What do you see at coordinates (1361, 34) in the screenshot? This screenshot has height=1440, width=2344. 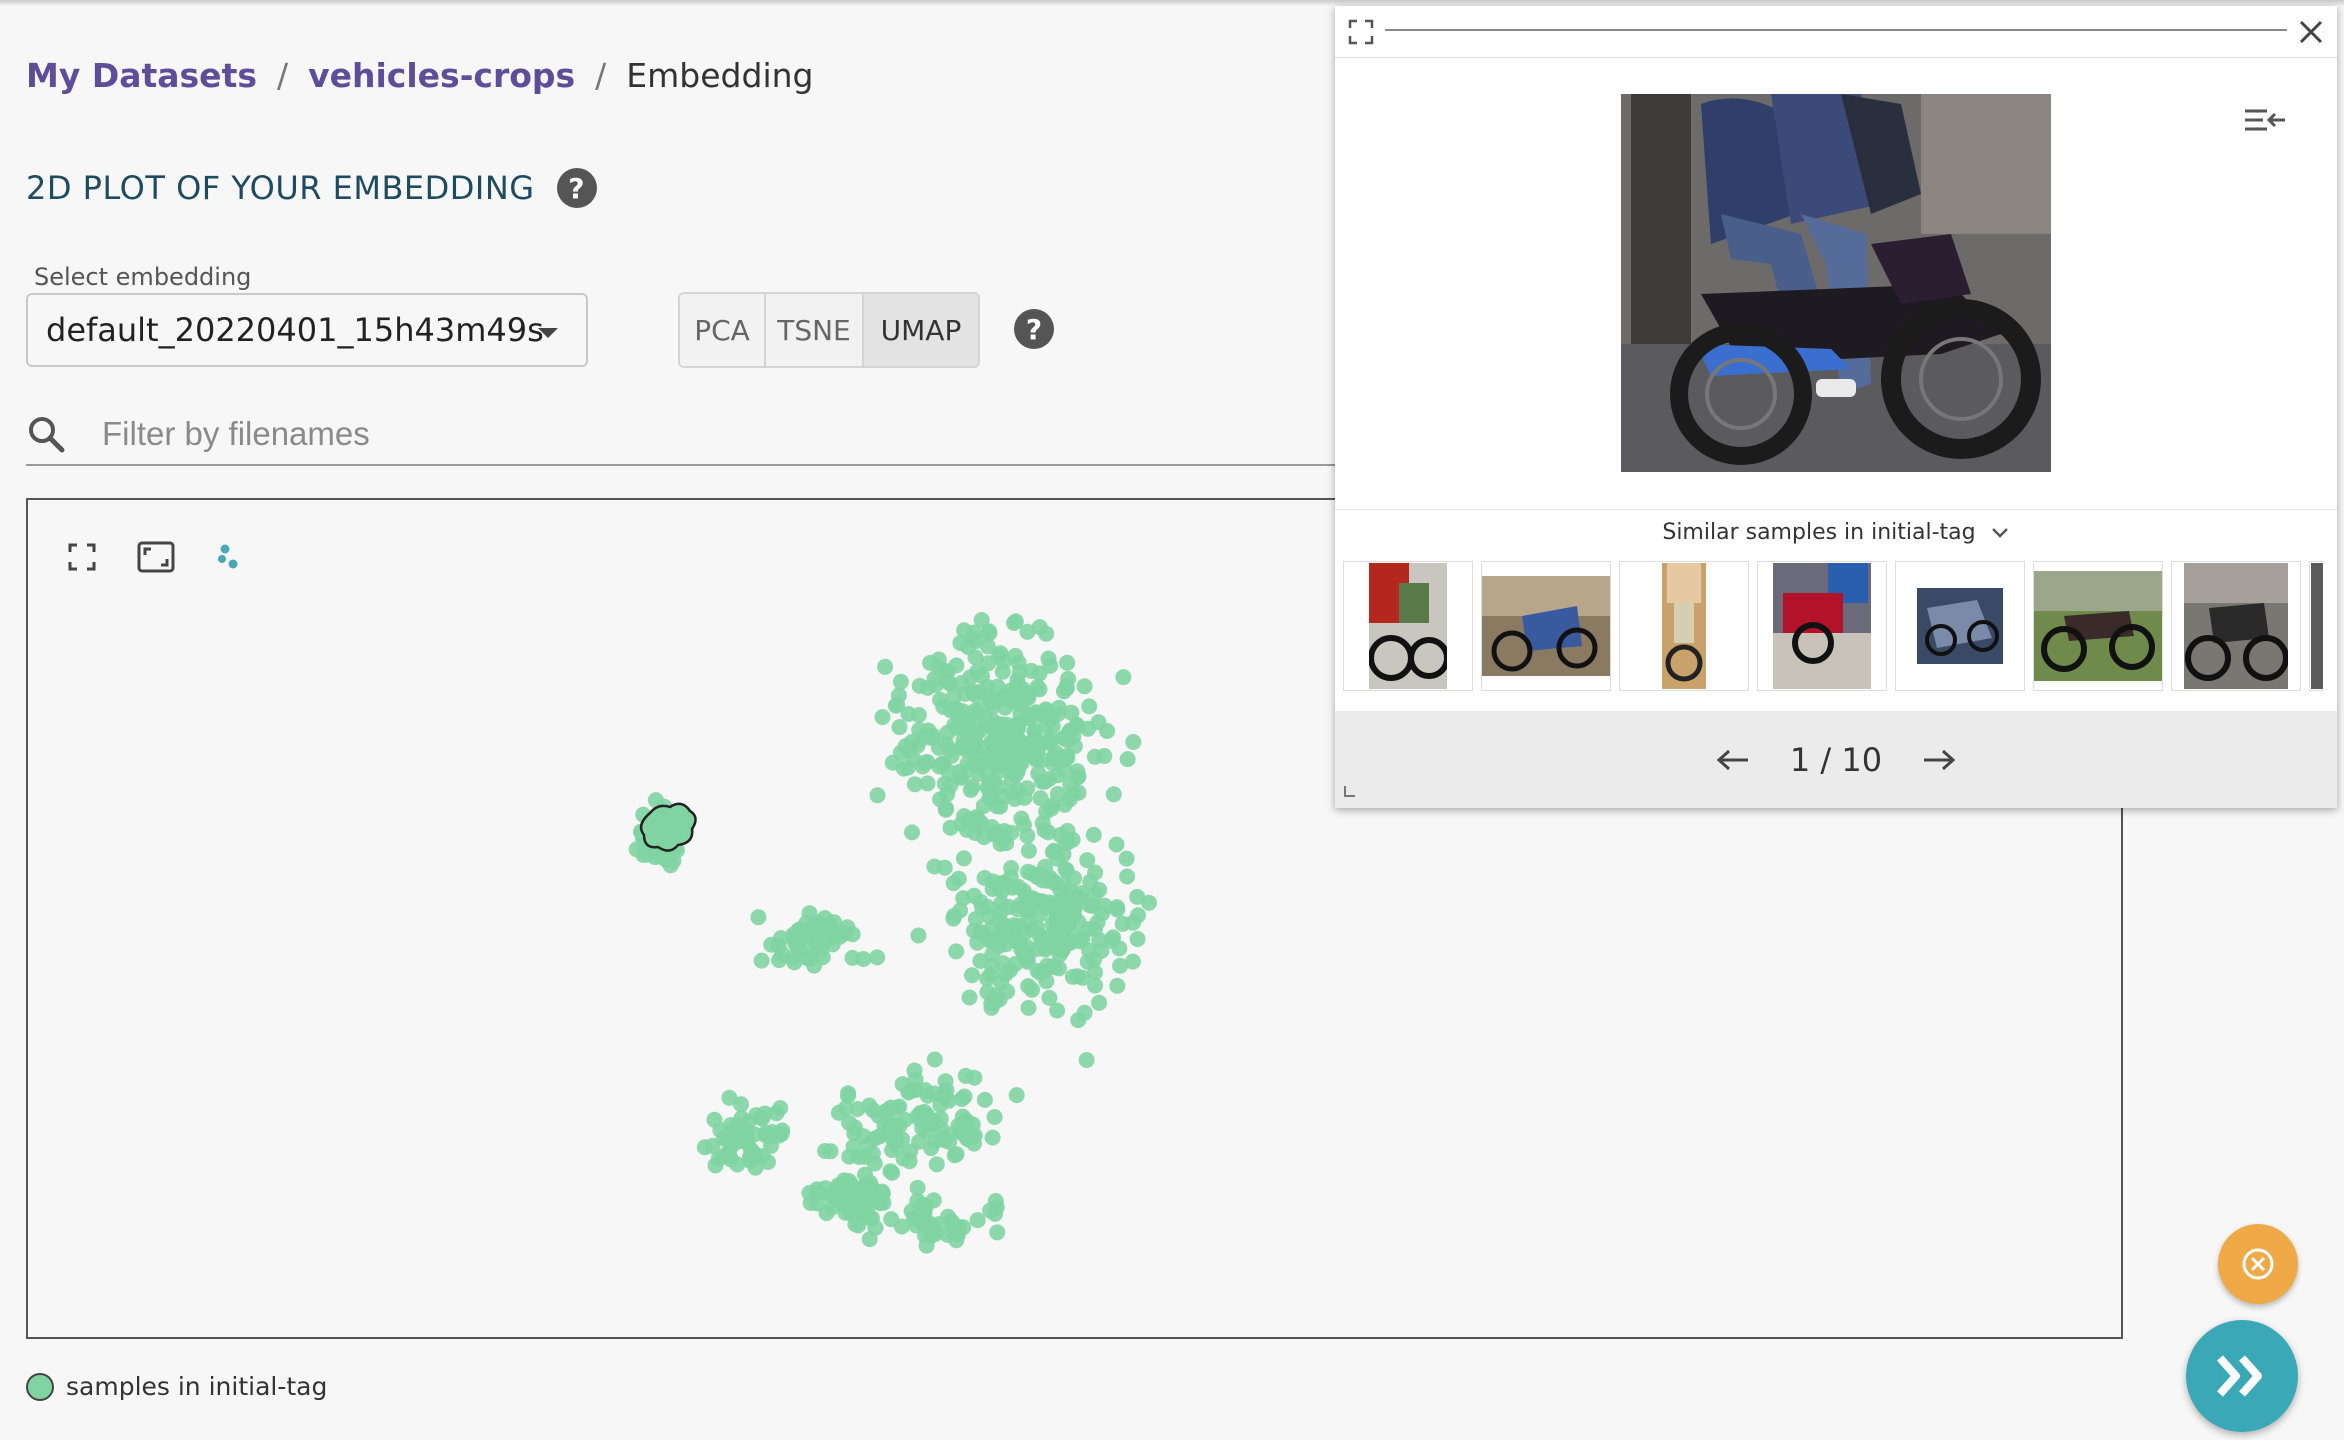 I see `expand-icon` at bounding box center [1361, 34].